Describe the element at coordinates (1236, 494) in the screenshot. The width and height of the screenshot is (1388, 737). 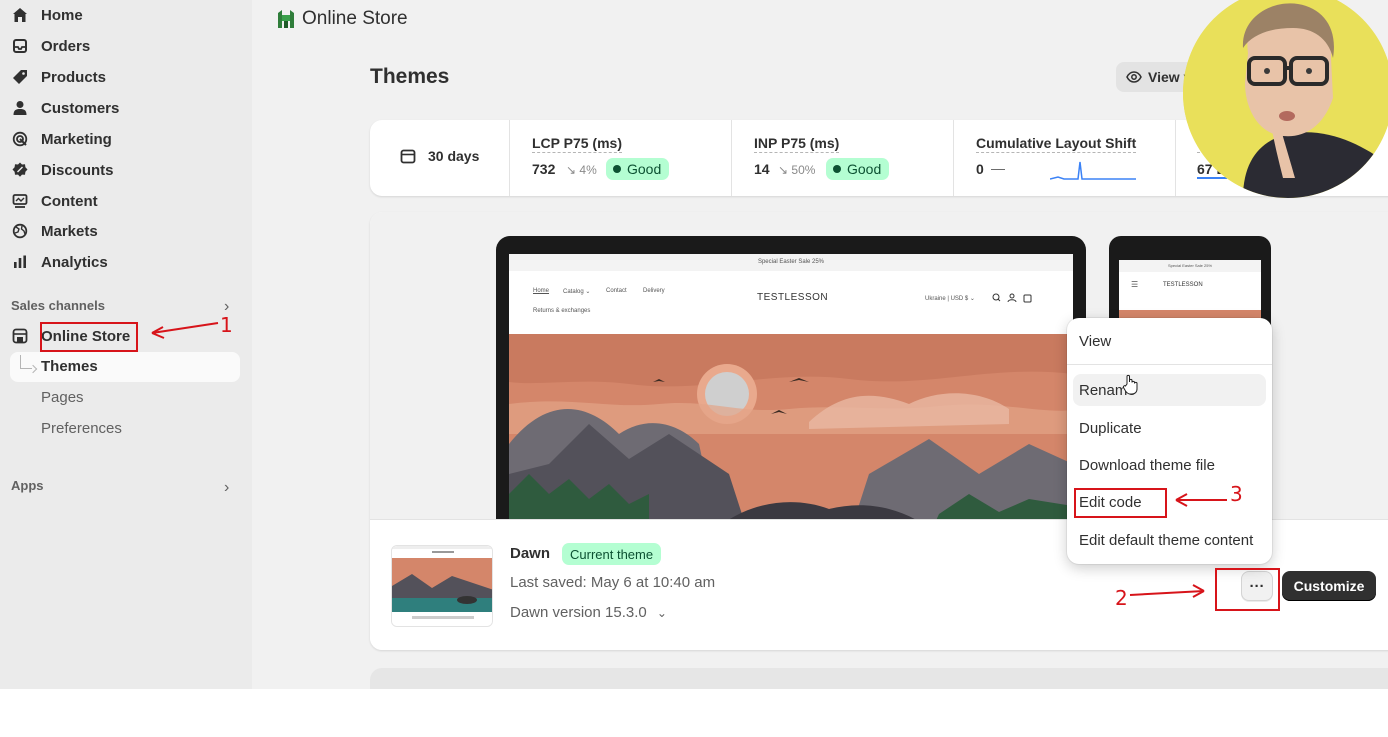
I see `annotation-number-3: 3` at that location.